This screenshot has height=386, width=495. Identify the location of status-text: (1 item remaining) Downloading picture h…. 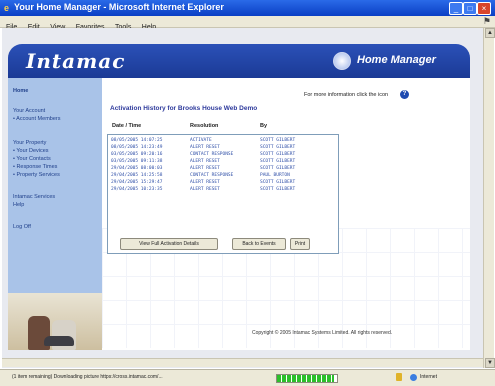
(87, 377).